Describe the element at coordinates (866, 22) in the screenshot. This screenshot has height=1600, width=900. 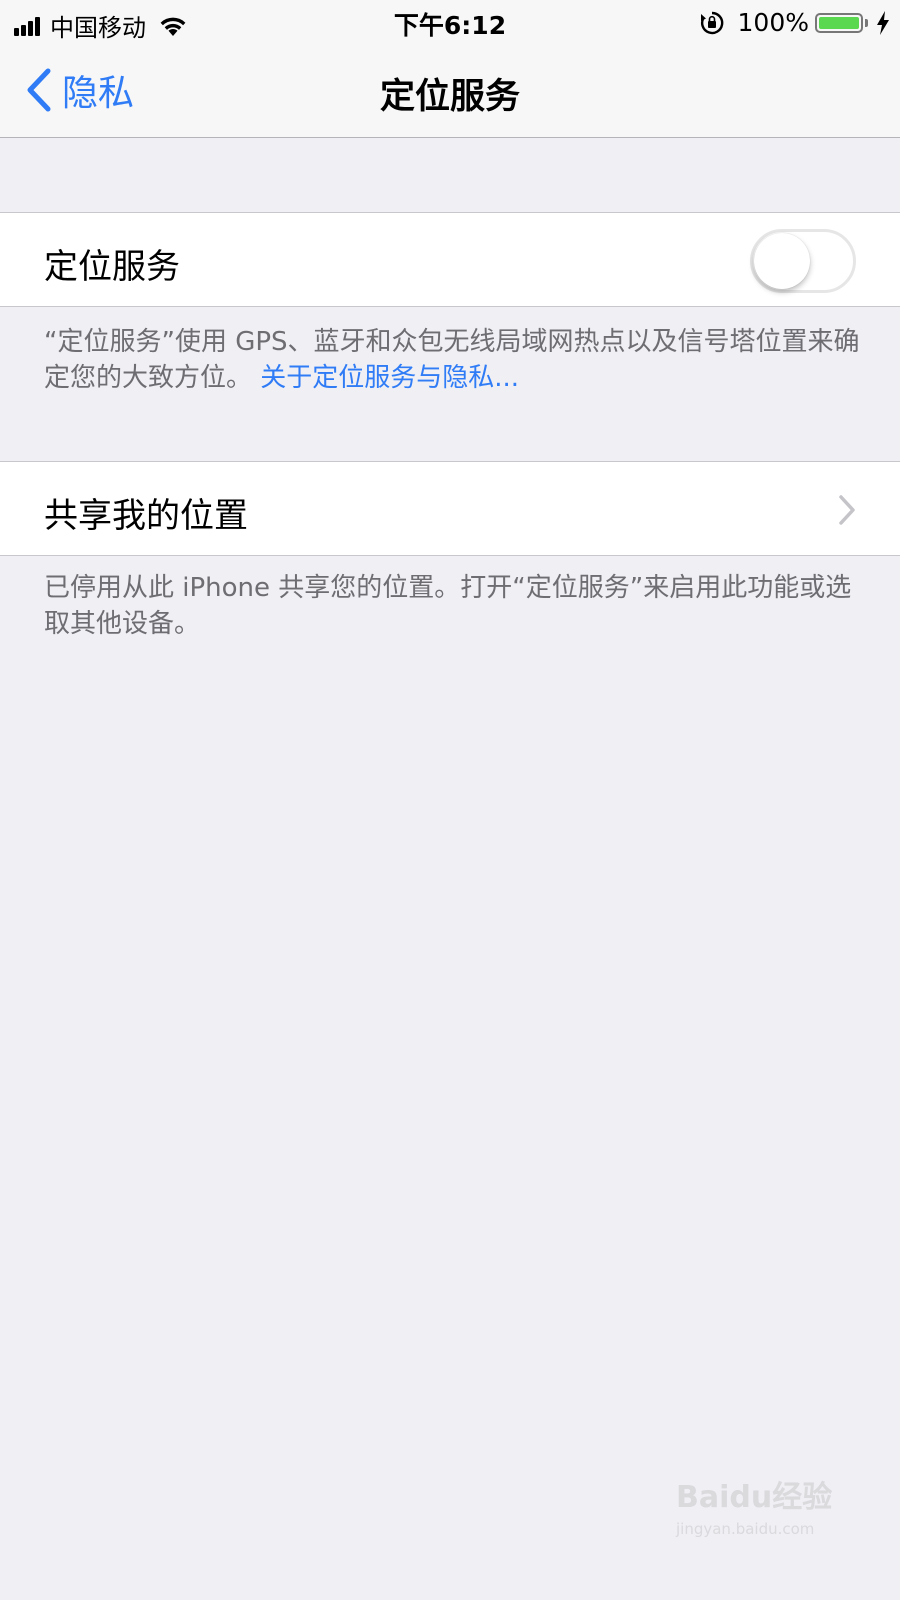
I see `battery-tip` at that location.